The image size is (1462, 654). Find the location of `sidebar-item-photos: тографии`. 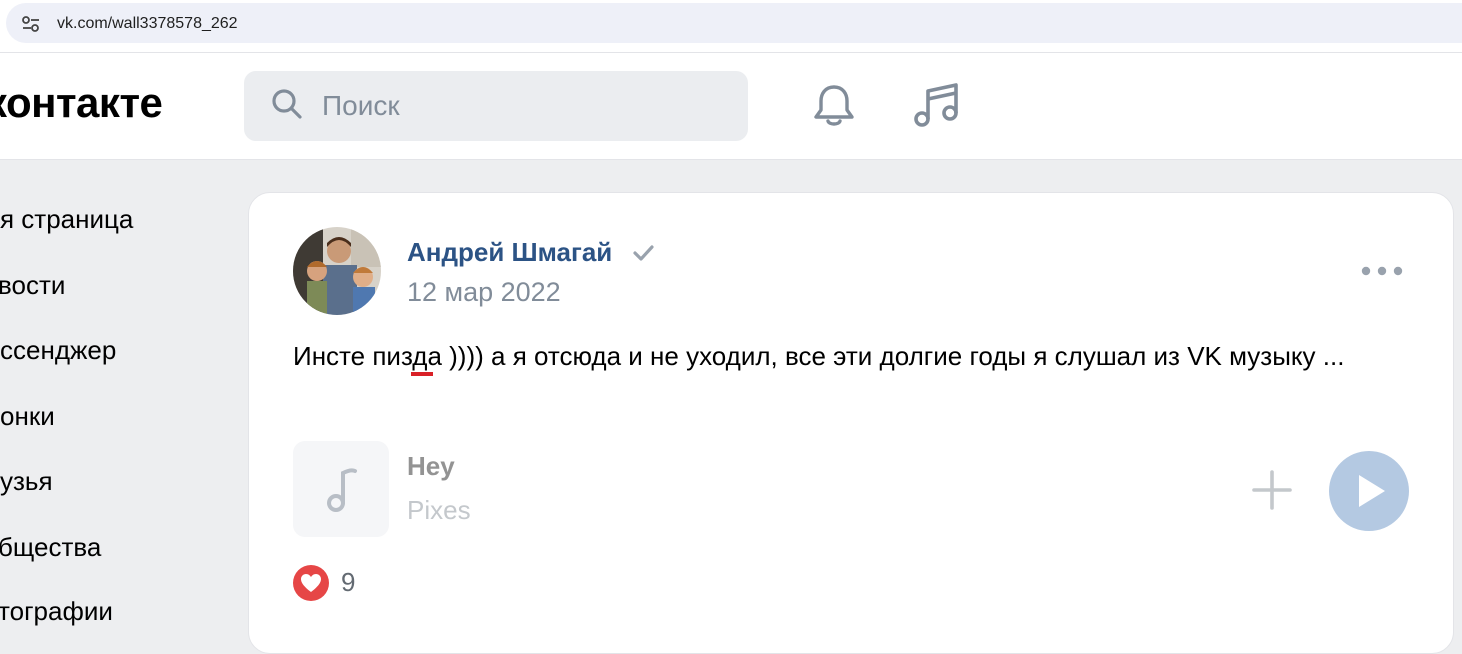

sidebar-item-photos: тографии is located at coordinates (56, 611).